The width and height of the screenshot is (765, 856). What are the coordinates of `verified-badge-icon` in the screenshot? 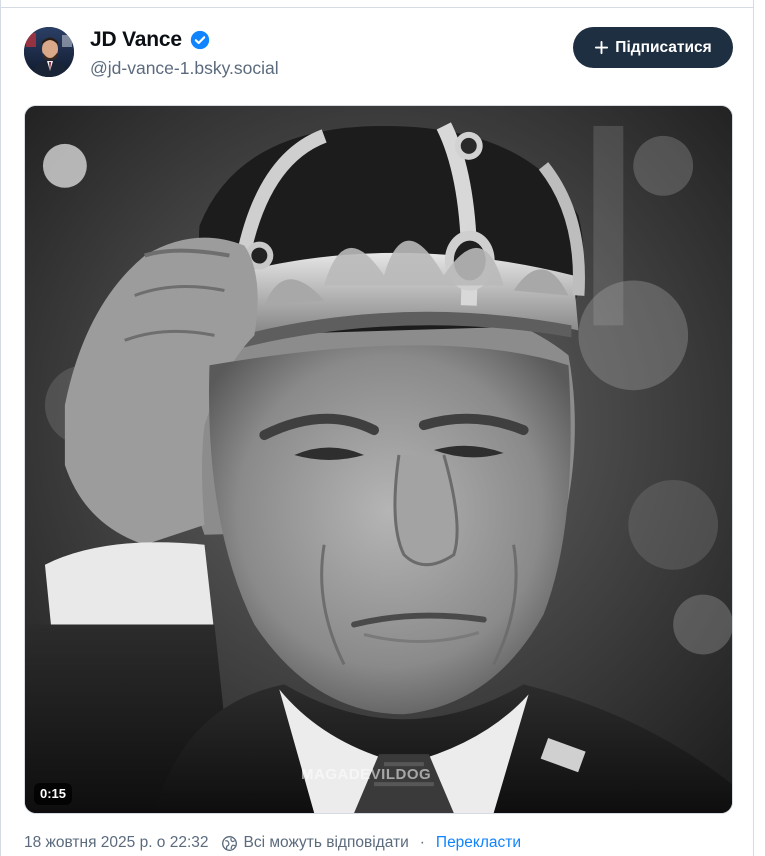 It's located at (200, 40).